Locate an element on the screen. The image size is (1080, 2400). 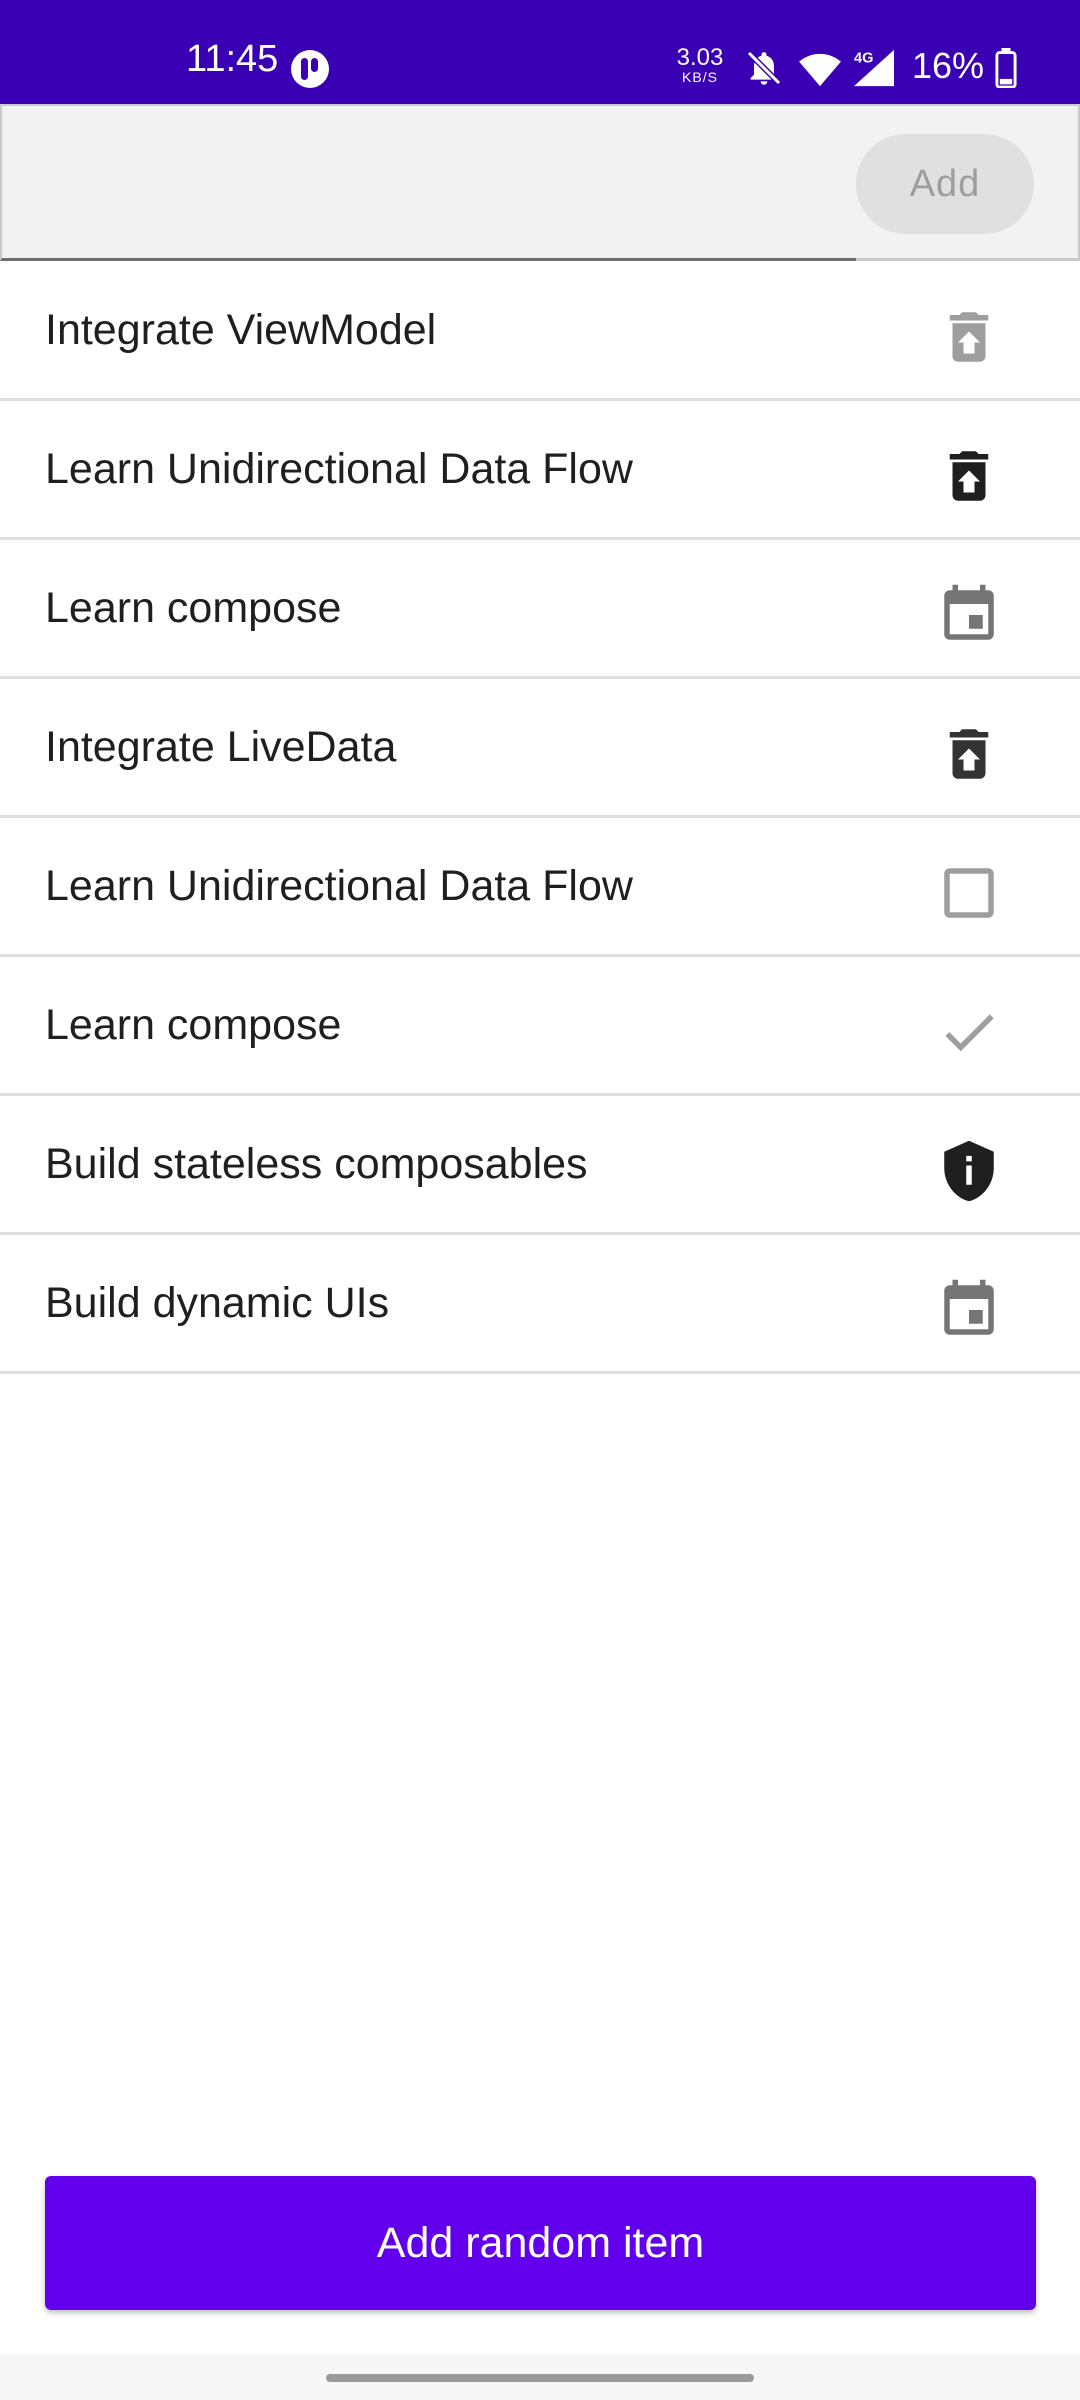
status-time: 11:45 is located at coordinates (232, 59).